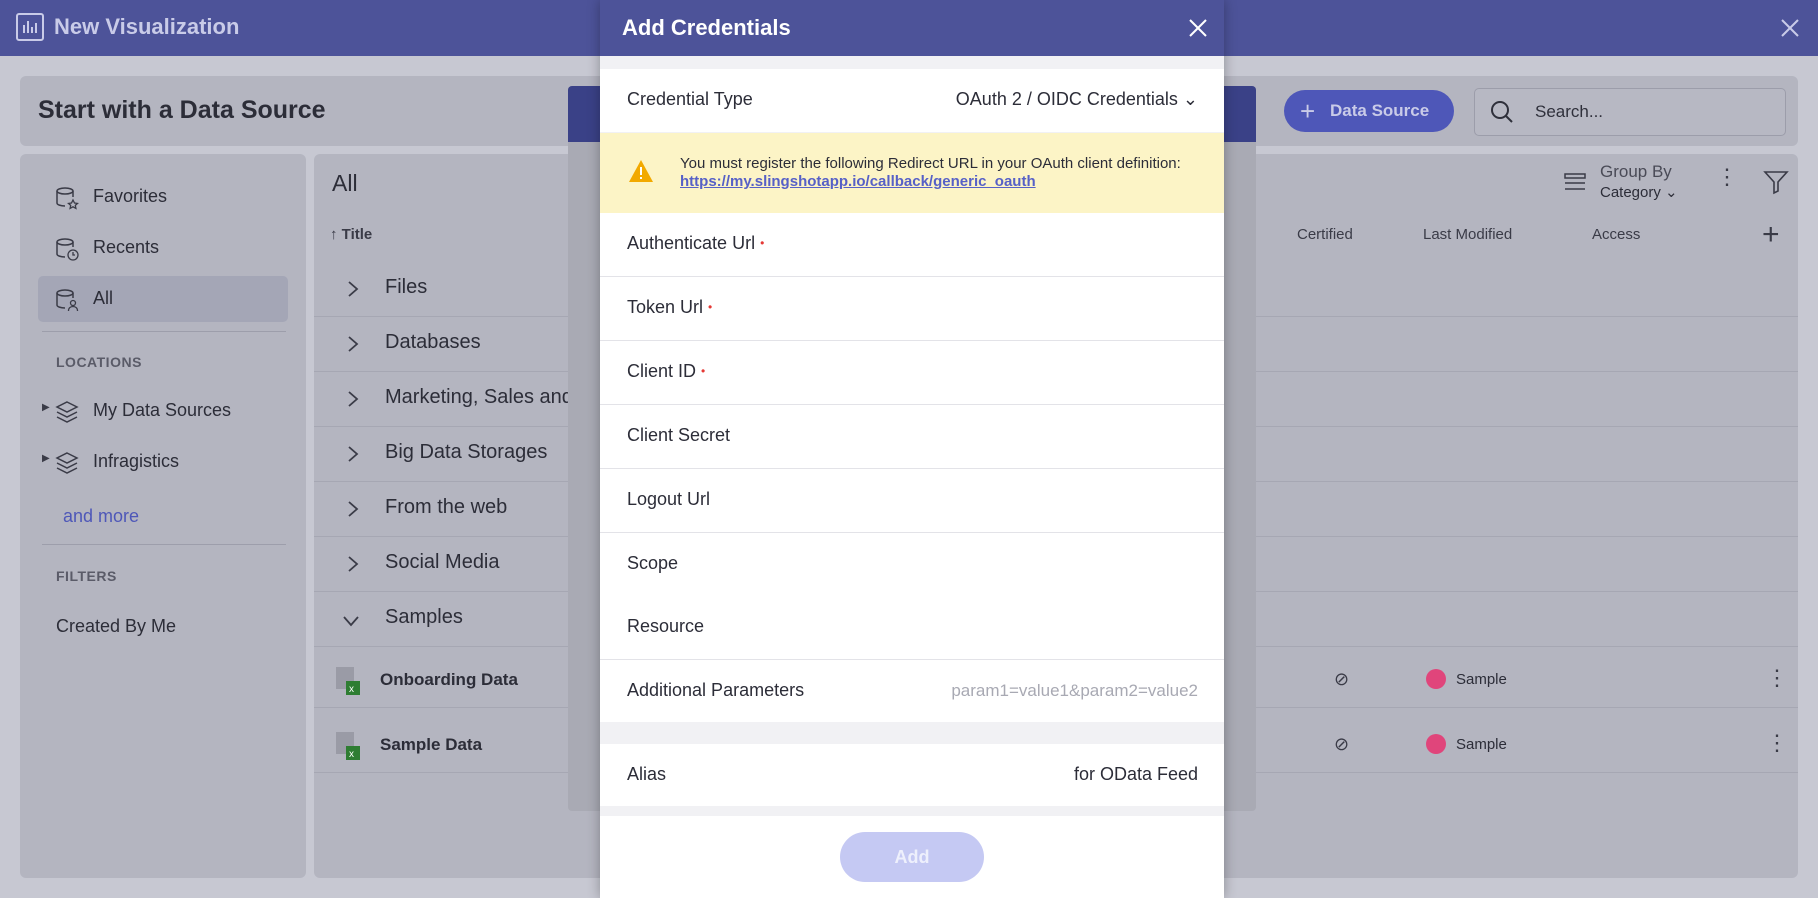 The height and width of the screenshot is (898, 1818). What do you see at coordinates (912, 501) in the screenshot?
I see `logout-url-field: Logout Url` at bounding box center [912, 501].